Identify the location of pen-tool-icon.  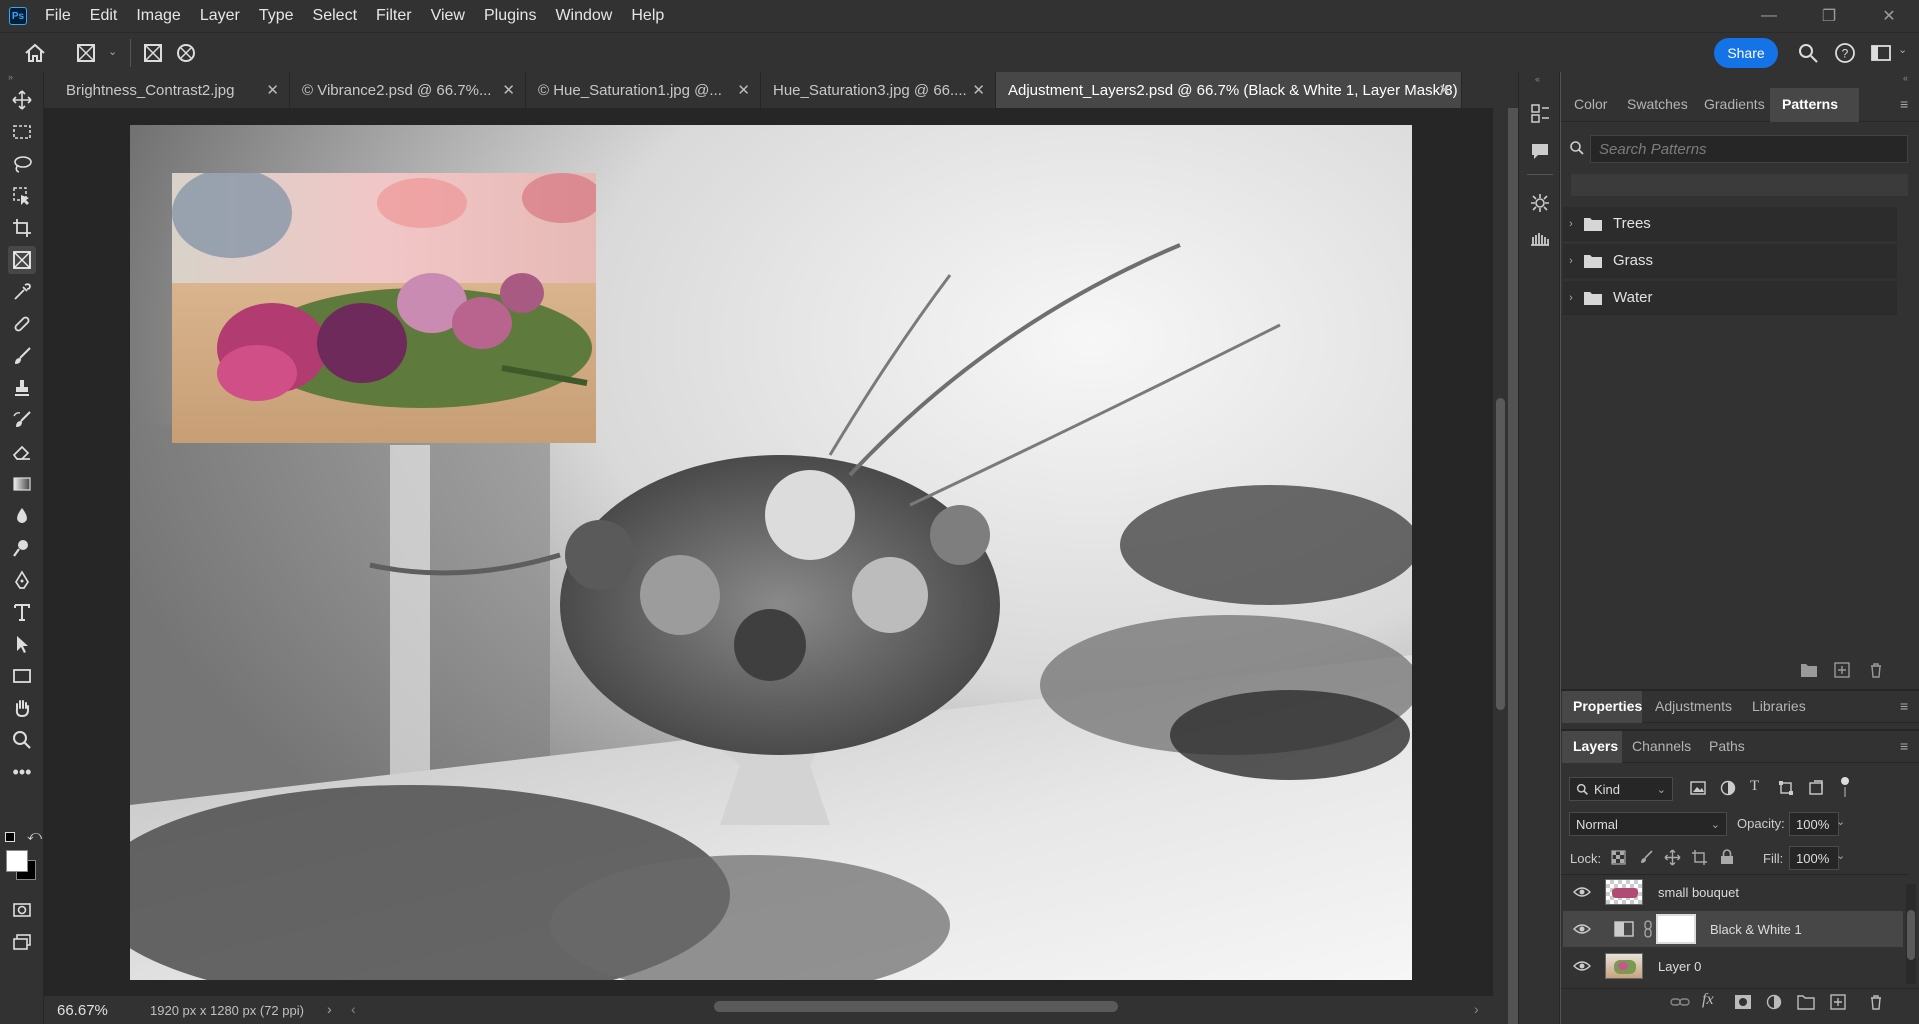
(22, 580).